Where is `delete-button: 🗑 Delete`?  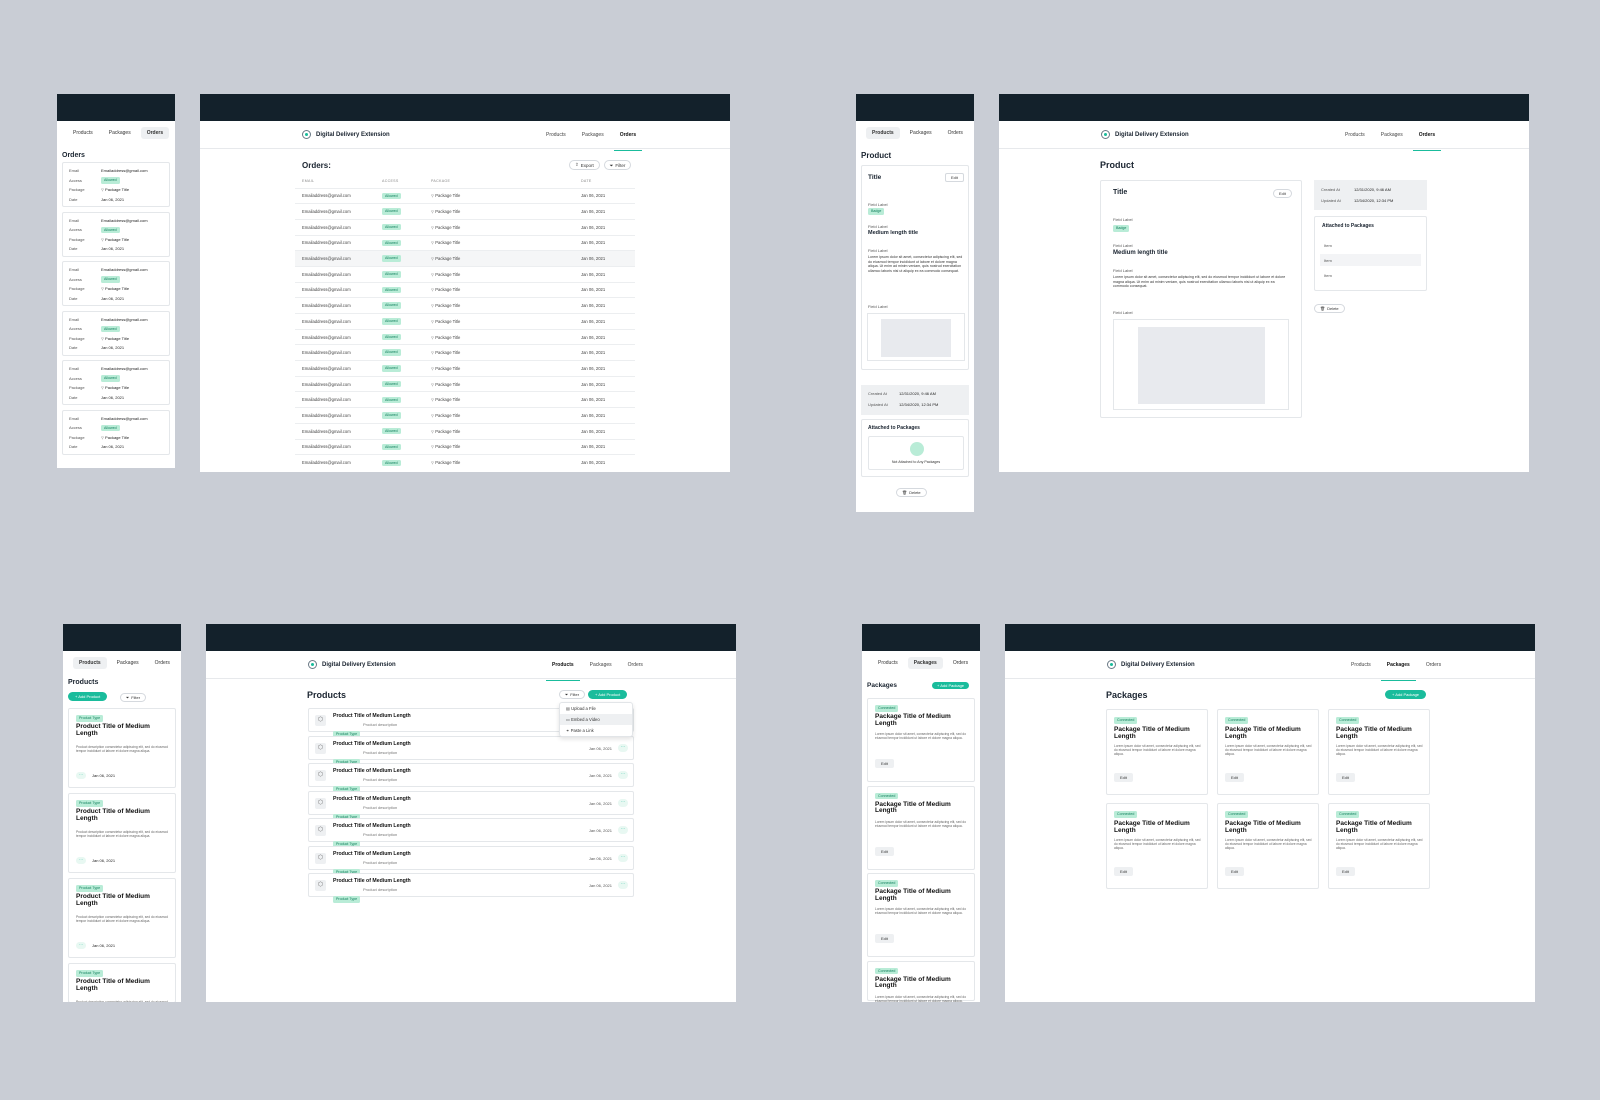 delete-button: 🗑 Delete is located at coordinates (911, 492).